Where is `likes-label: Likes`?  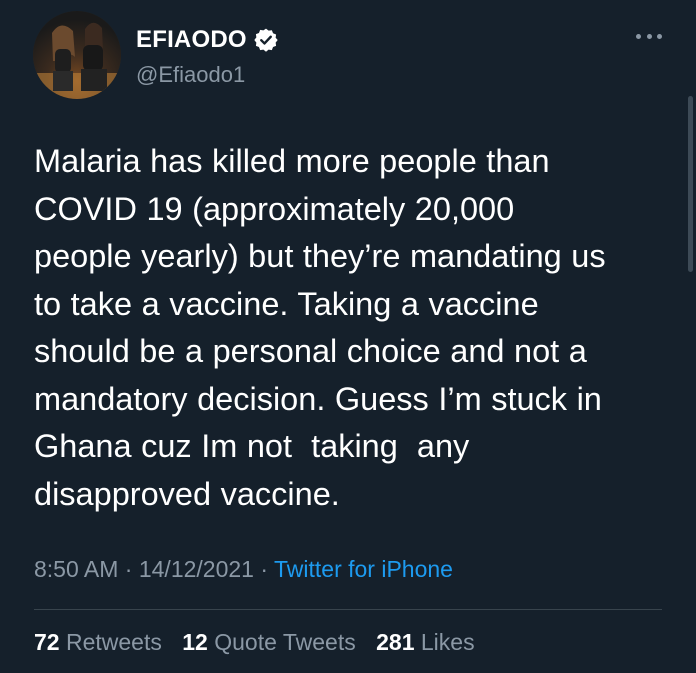 likes-label: Likes is located at coordinates (447, 642).